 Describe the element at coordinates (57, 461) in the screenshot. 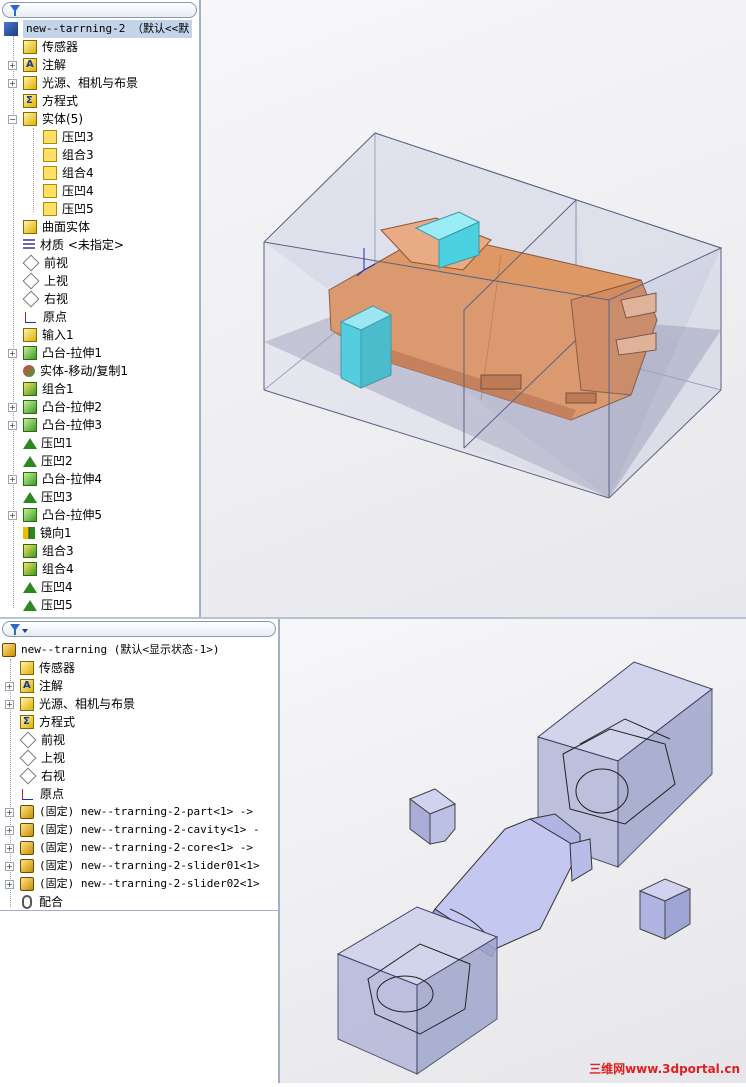

I see `tree-item-label: 压凹2` at that location.